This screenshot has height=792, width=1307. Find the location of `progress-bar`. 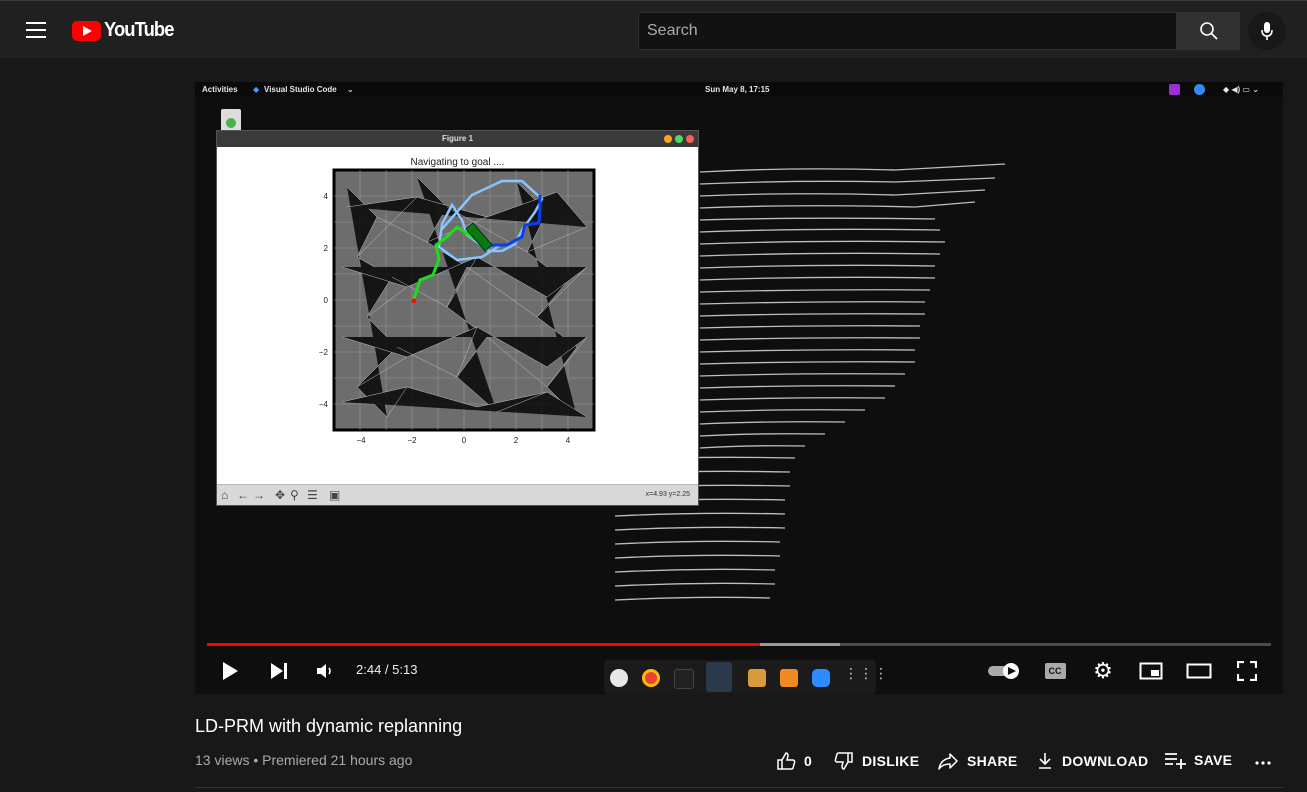

progress-bar is located at coordinates (739, 644).